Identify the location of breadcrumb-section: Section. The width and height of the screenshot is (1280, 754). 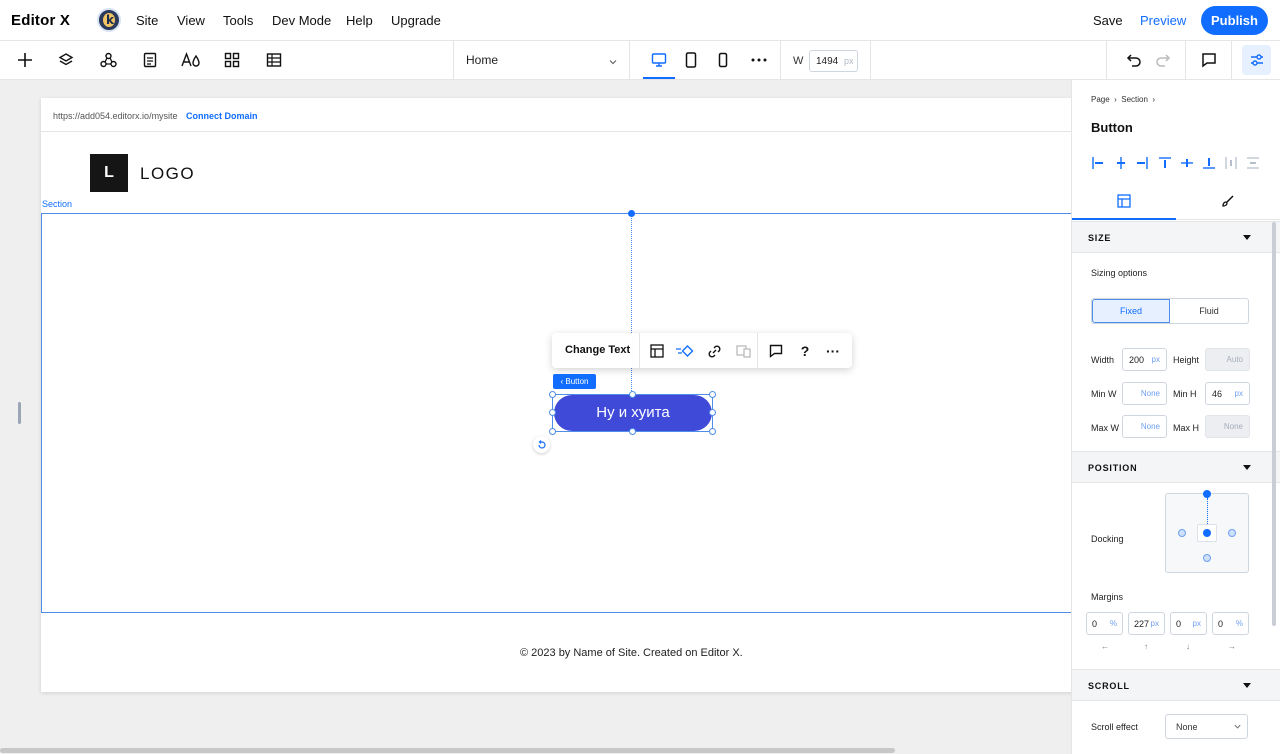
(1134, 99).